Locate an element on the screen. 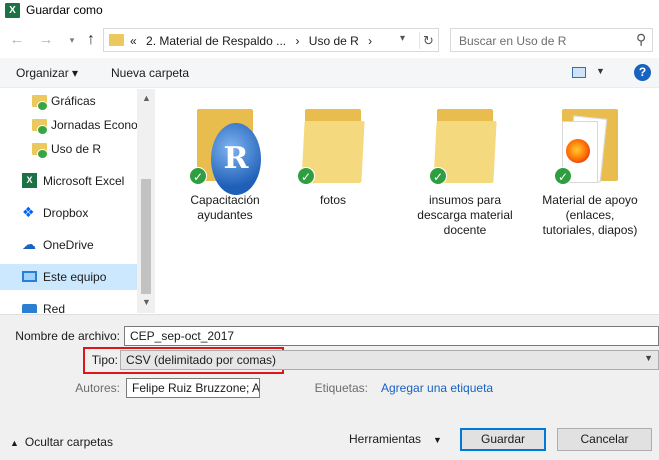 The width and height of the screenshot is (659, 460). type-label: Tipo: is located at coordinates (104, 360).